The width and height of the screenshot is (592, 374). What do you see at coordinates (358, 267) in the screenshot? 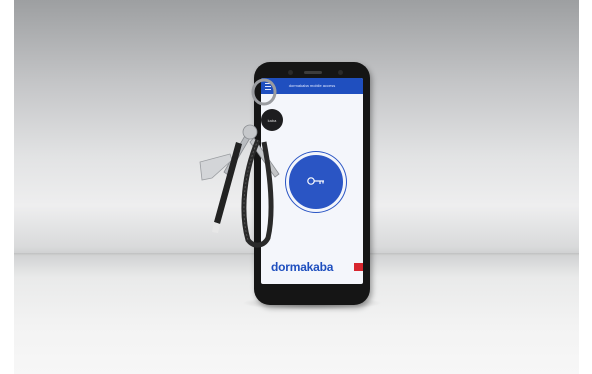
I see `dormakaba-logo-mark` at bounding box center [358, 267].